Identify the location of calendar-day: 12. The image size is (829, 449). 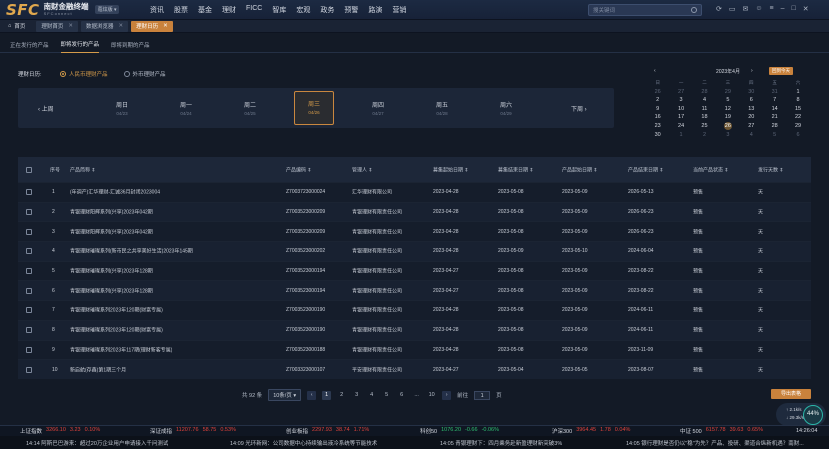
(727, 109).